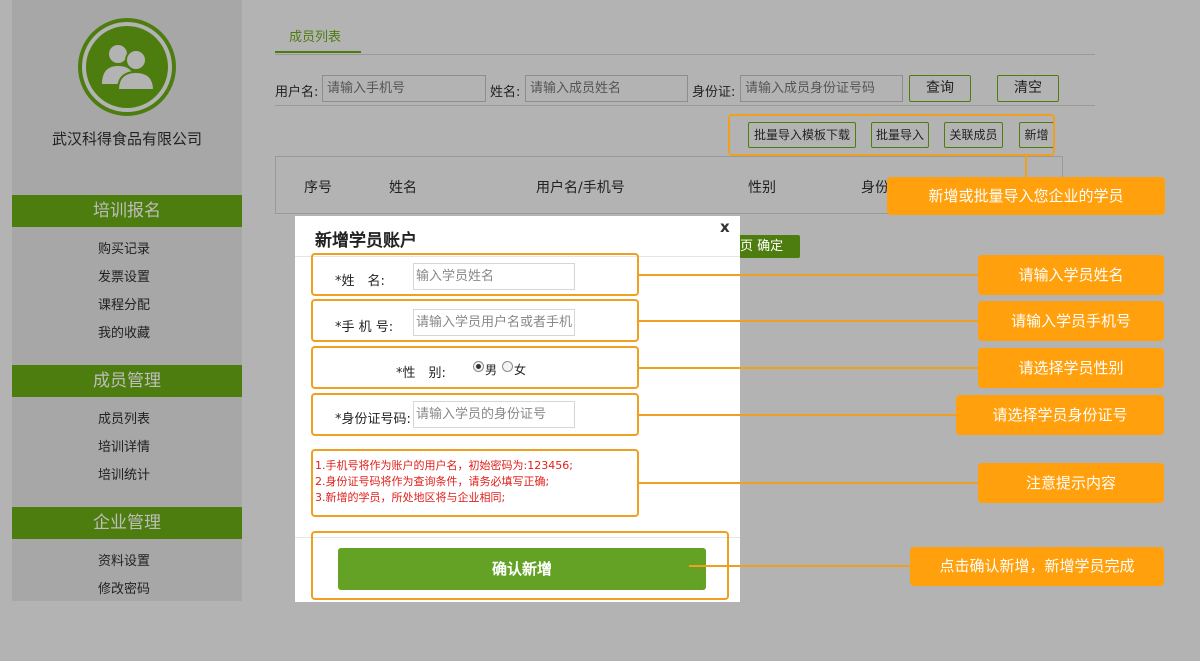 This screenshot has height=661, width=1200. I want to click on col-username-phone: 用户名/手机号, so click(580, 188).